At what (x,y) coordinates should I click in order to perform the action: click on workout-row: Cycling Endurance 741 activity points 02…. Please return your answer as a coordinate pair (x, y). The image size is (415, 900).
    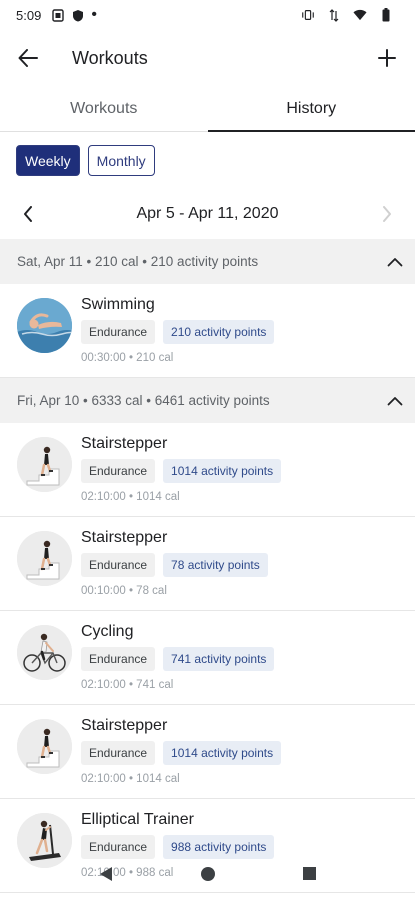
    Looking at the image, I should click on (207, 658).